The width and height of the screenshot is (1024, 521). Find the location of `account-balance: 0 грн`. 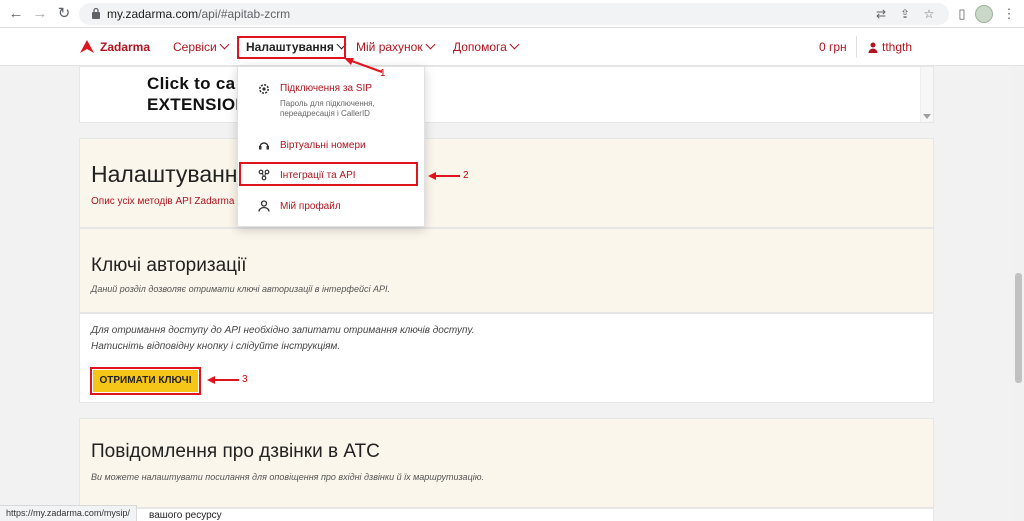

account-balance: 0 грн is located at coordinates (833, 47).